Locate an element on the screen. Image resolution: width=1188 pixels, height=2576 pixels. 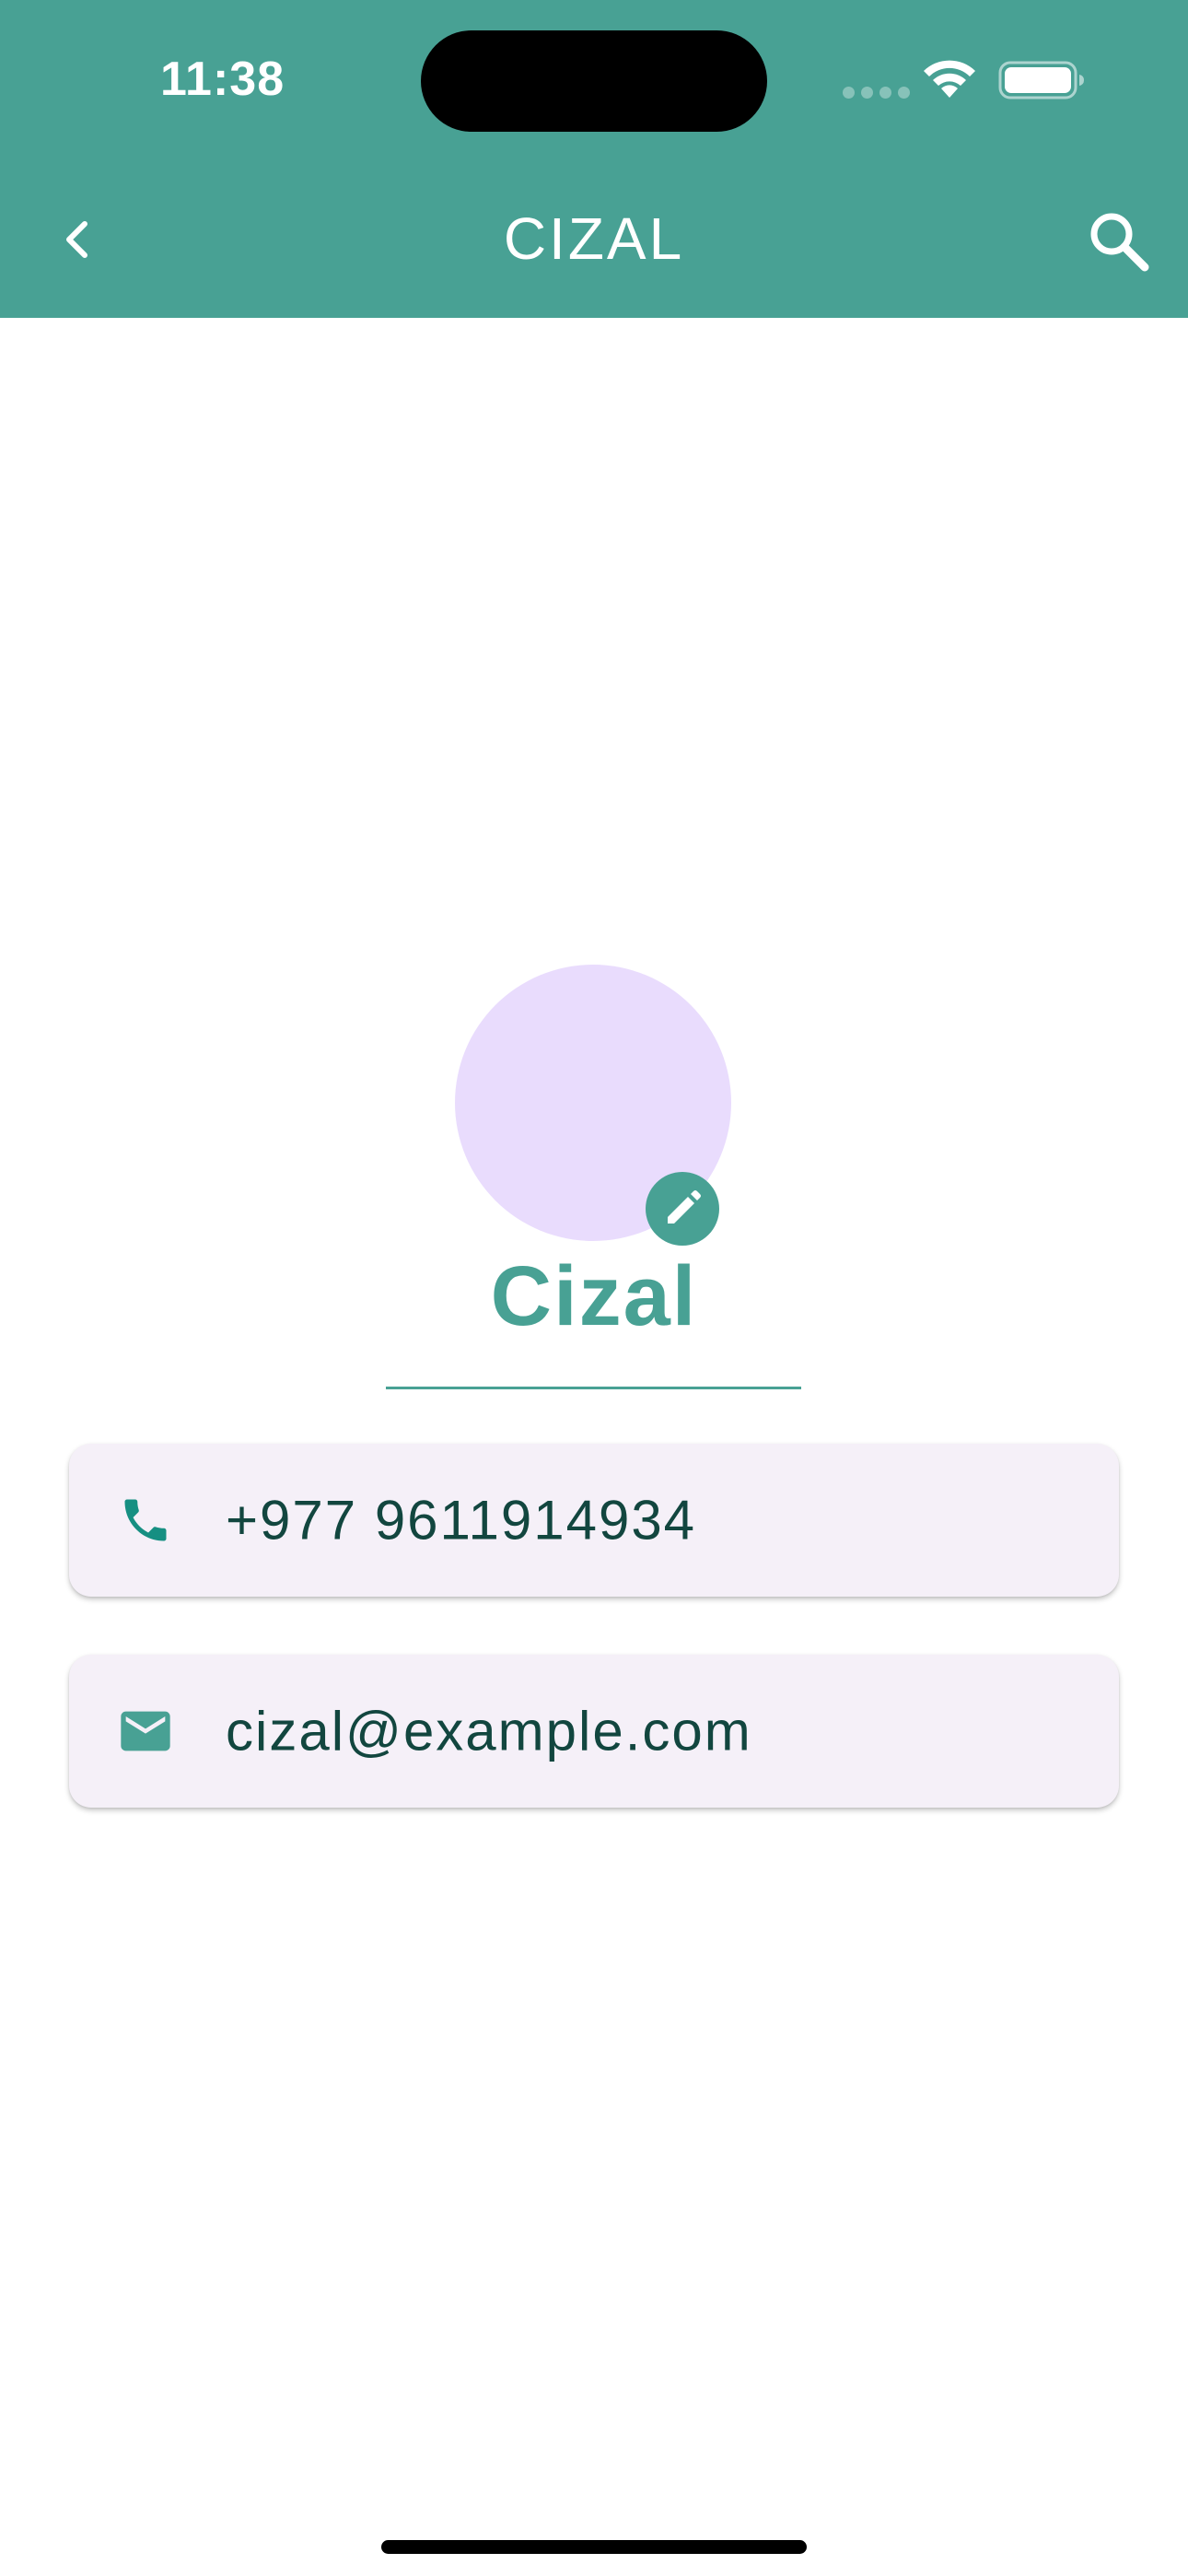
phone-card: +977 9611914934 is located at coordinates (594, 1520).